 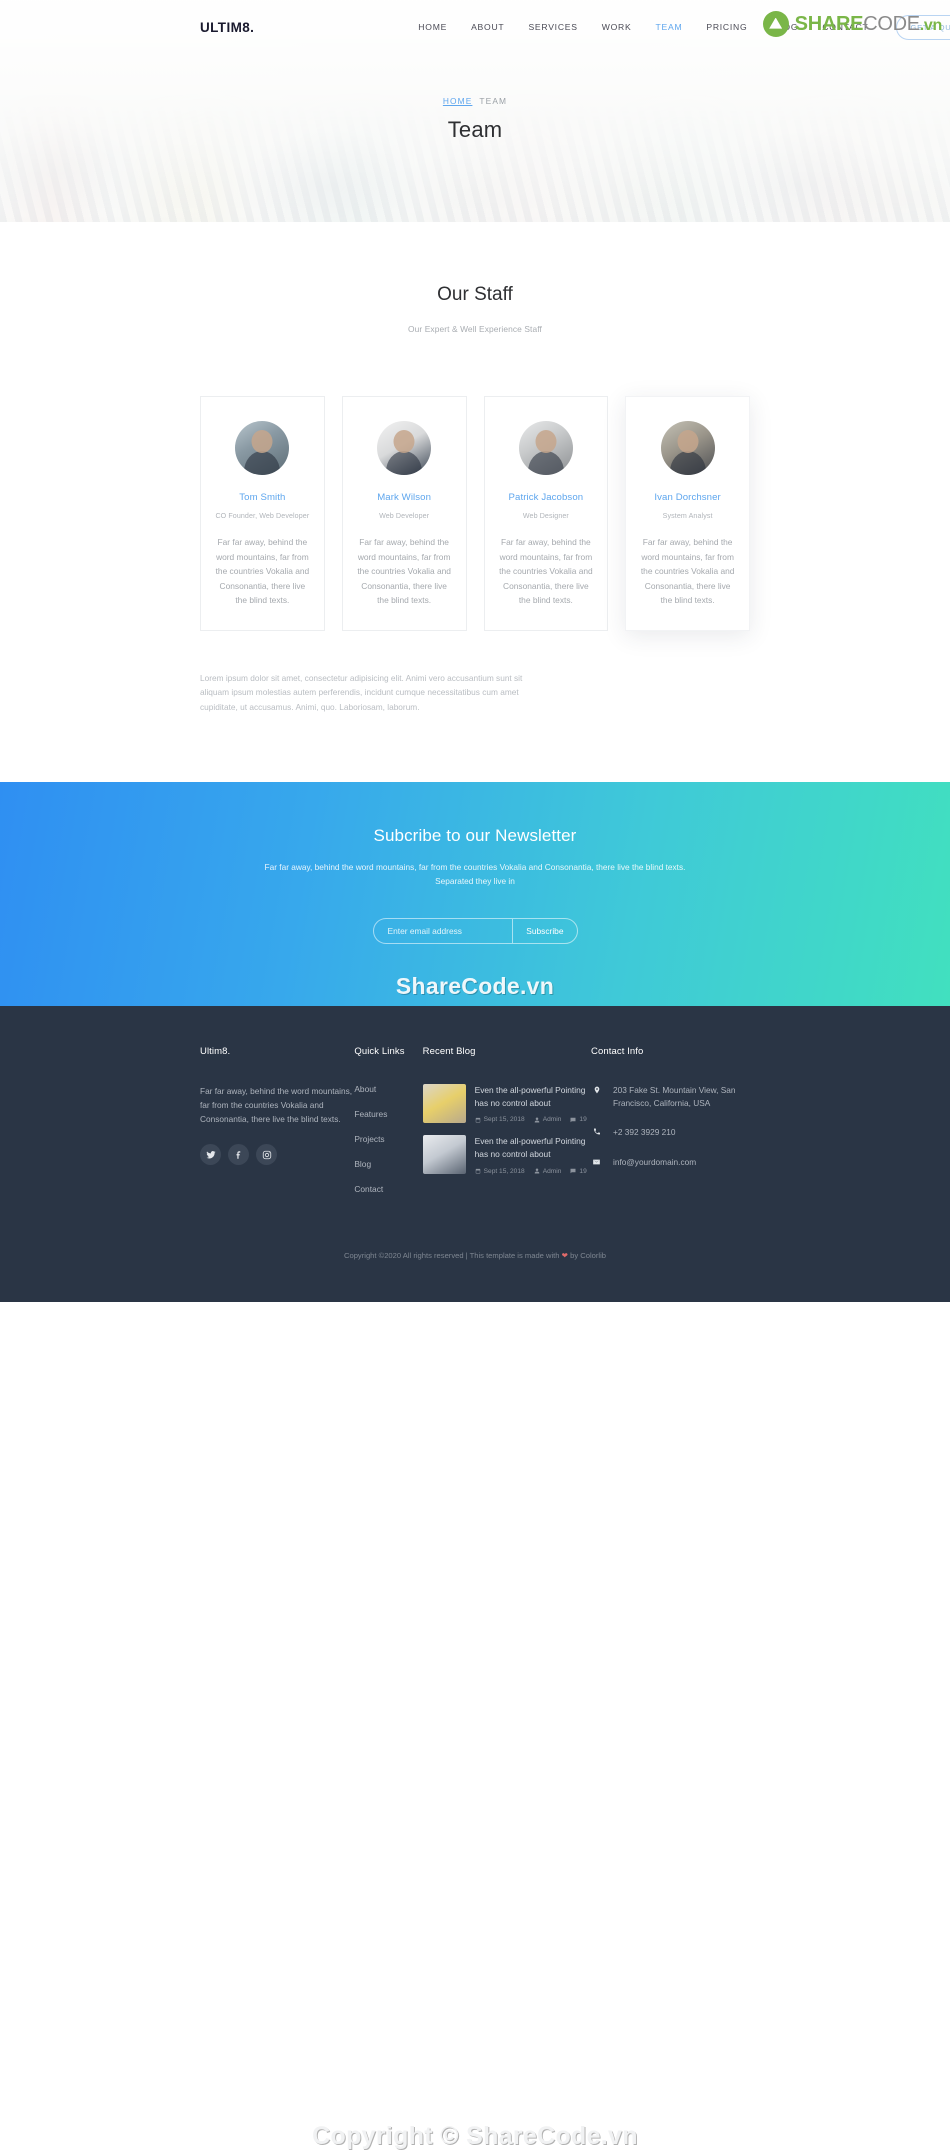 What do you see at coordinates (210, 1155) in the screenshot?
I see `twitter-icon` at bounding box center [210, 1155].